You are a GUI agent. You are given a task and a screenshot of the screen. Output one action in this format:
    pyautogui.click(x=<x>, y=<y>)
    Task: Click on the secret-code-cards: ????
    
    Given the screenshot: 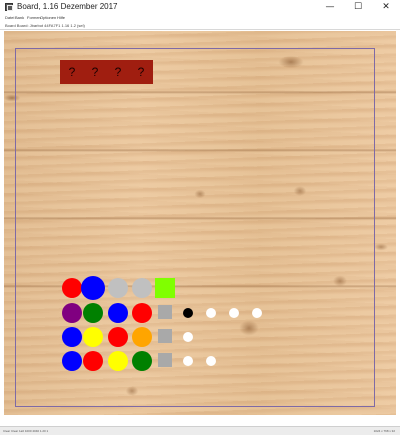 What is the action you would take?
    pyautogui.click(x=106, y=72)
    